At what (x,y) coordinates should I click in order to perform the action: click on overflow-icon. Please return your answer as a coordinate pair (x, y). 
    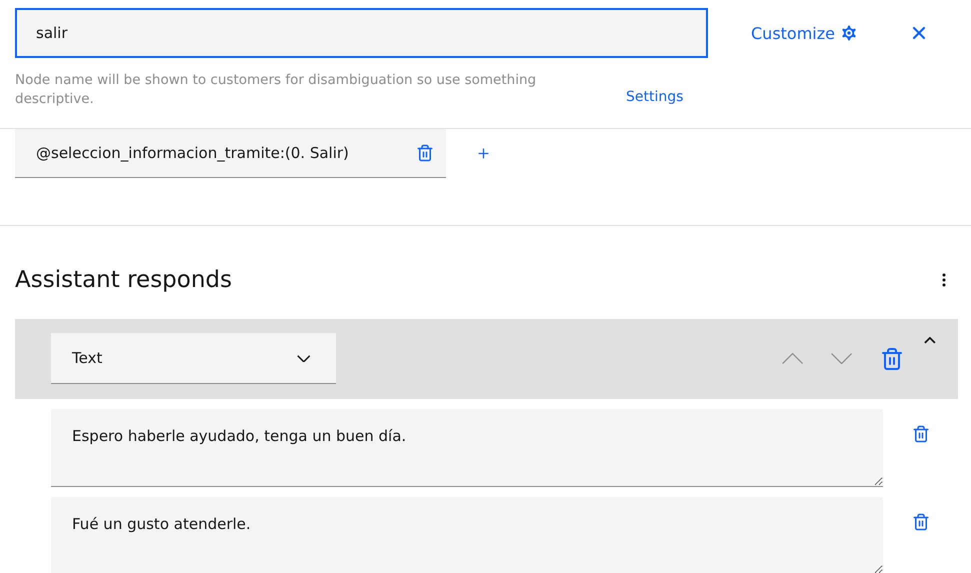
    Looking at the image, I should click on (944, 279).